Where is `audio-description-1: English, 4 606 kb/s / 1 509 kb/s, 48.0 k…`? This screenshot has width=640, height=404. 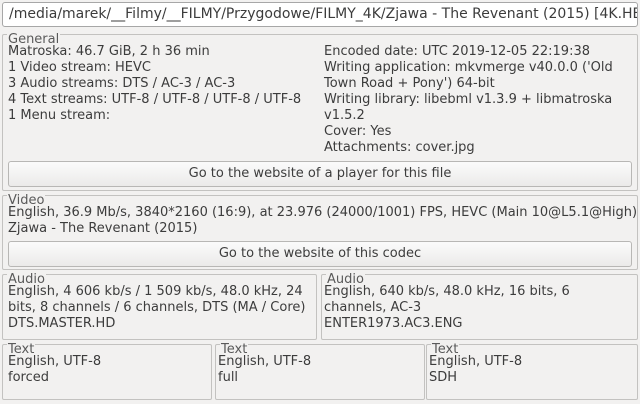
audio-description-1: English, 4 606 kb/s / 1 509 kb/s, 48.0 k… is located at coordinates (157, 299).